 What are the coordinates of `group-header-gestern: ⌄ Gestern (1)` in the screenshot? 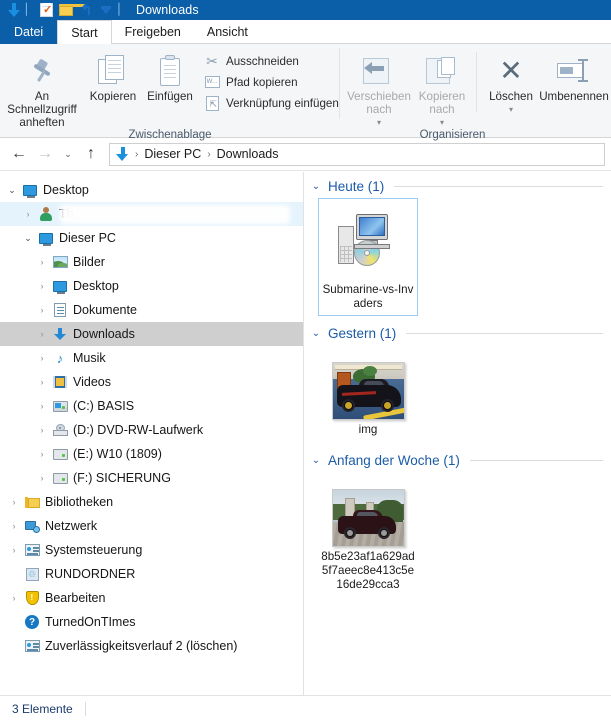 It's located at (457, 329).